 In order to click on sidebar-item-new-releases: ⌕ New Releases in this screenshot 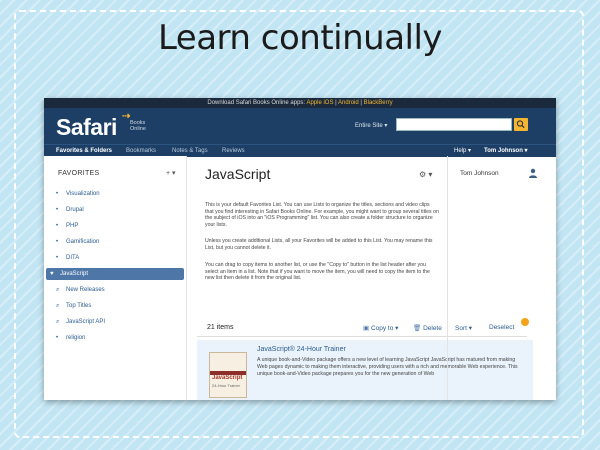, I will do `click(120, 290)`.